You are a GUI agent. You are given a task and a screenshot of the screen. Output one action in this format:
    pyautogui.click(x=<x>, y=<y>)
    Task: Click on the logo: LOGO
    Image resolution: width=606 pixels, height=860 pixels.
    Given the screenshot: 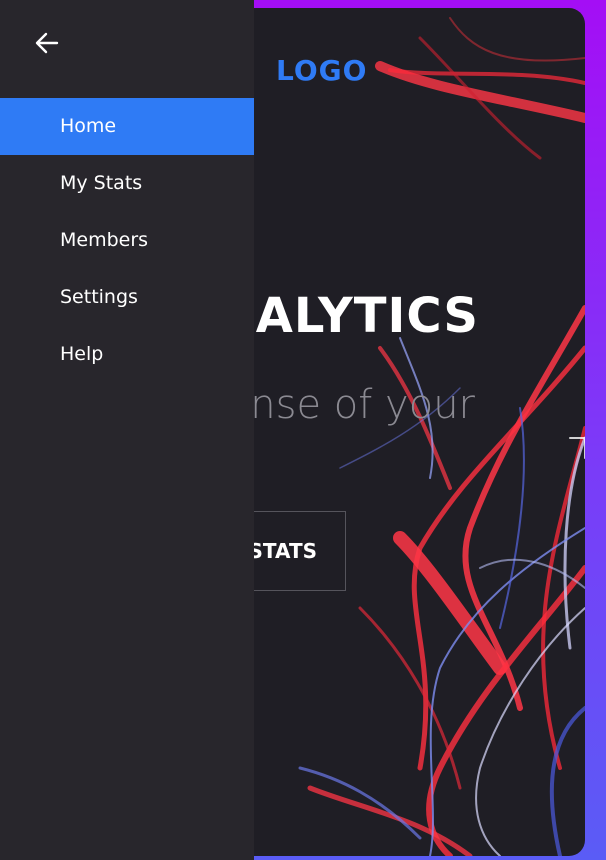 What is the action you would take?
    pyautogui.click(x=321, y=70)
    